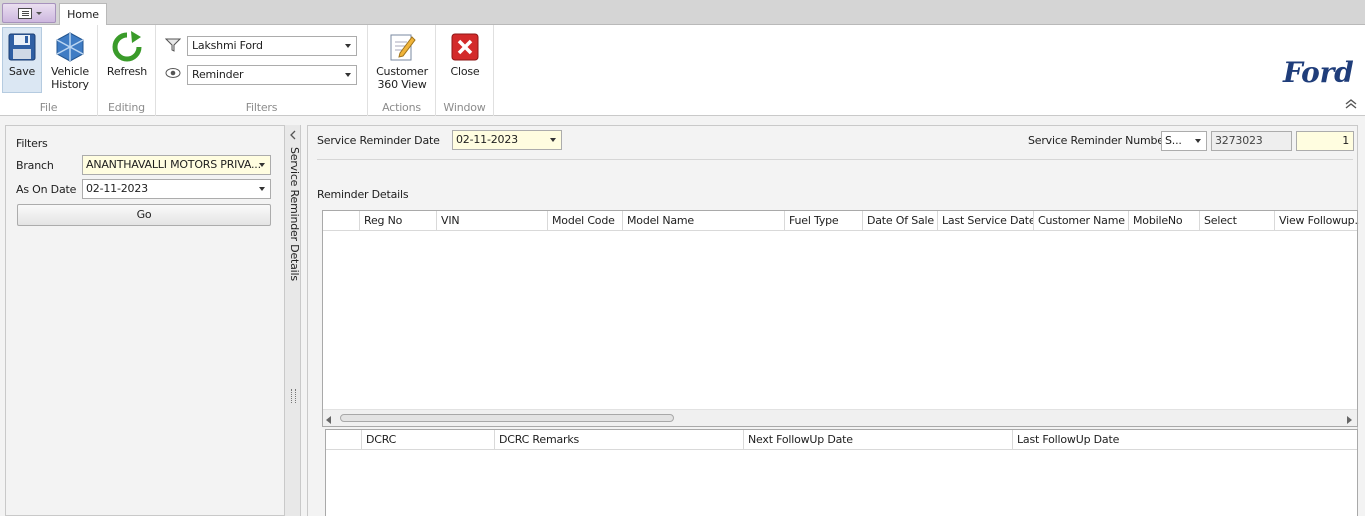 The width and height of the screenshot is (1365, 516). What do you see at coordinates (900, 221) in the screenshot?
I see `column-header-date-of-sale: Date Of Sale` at bounding box center [900, 221].